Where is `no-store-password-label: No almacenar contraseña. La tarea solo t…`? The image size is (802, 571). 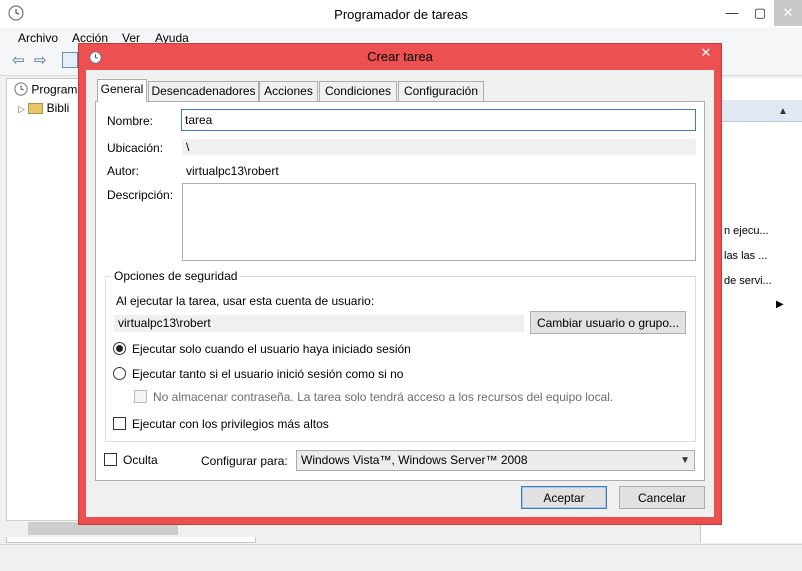
no-store-password-label: No almacenar contraseña. La tarea solo t… is located at coordinates (383, 397).